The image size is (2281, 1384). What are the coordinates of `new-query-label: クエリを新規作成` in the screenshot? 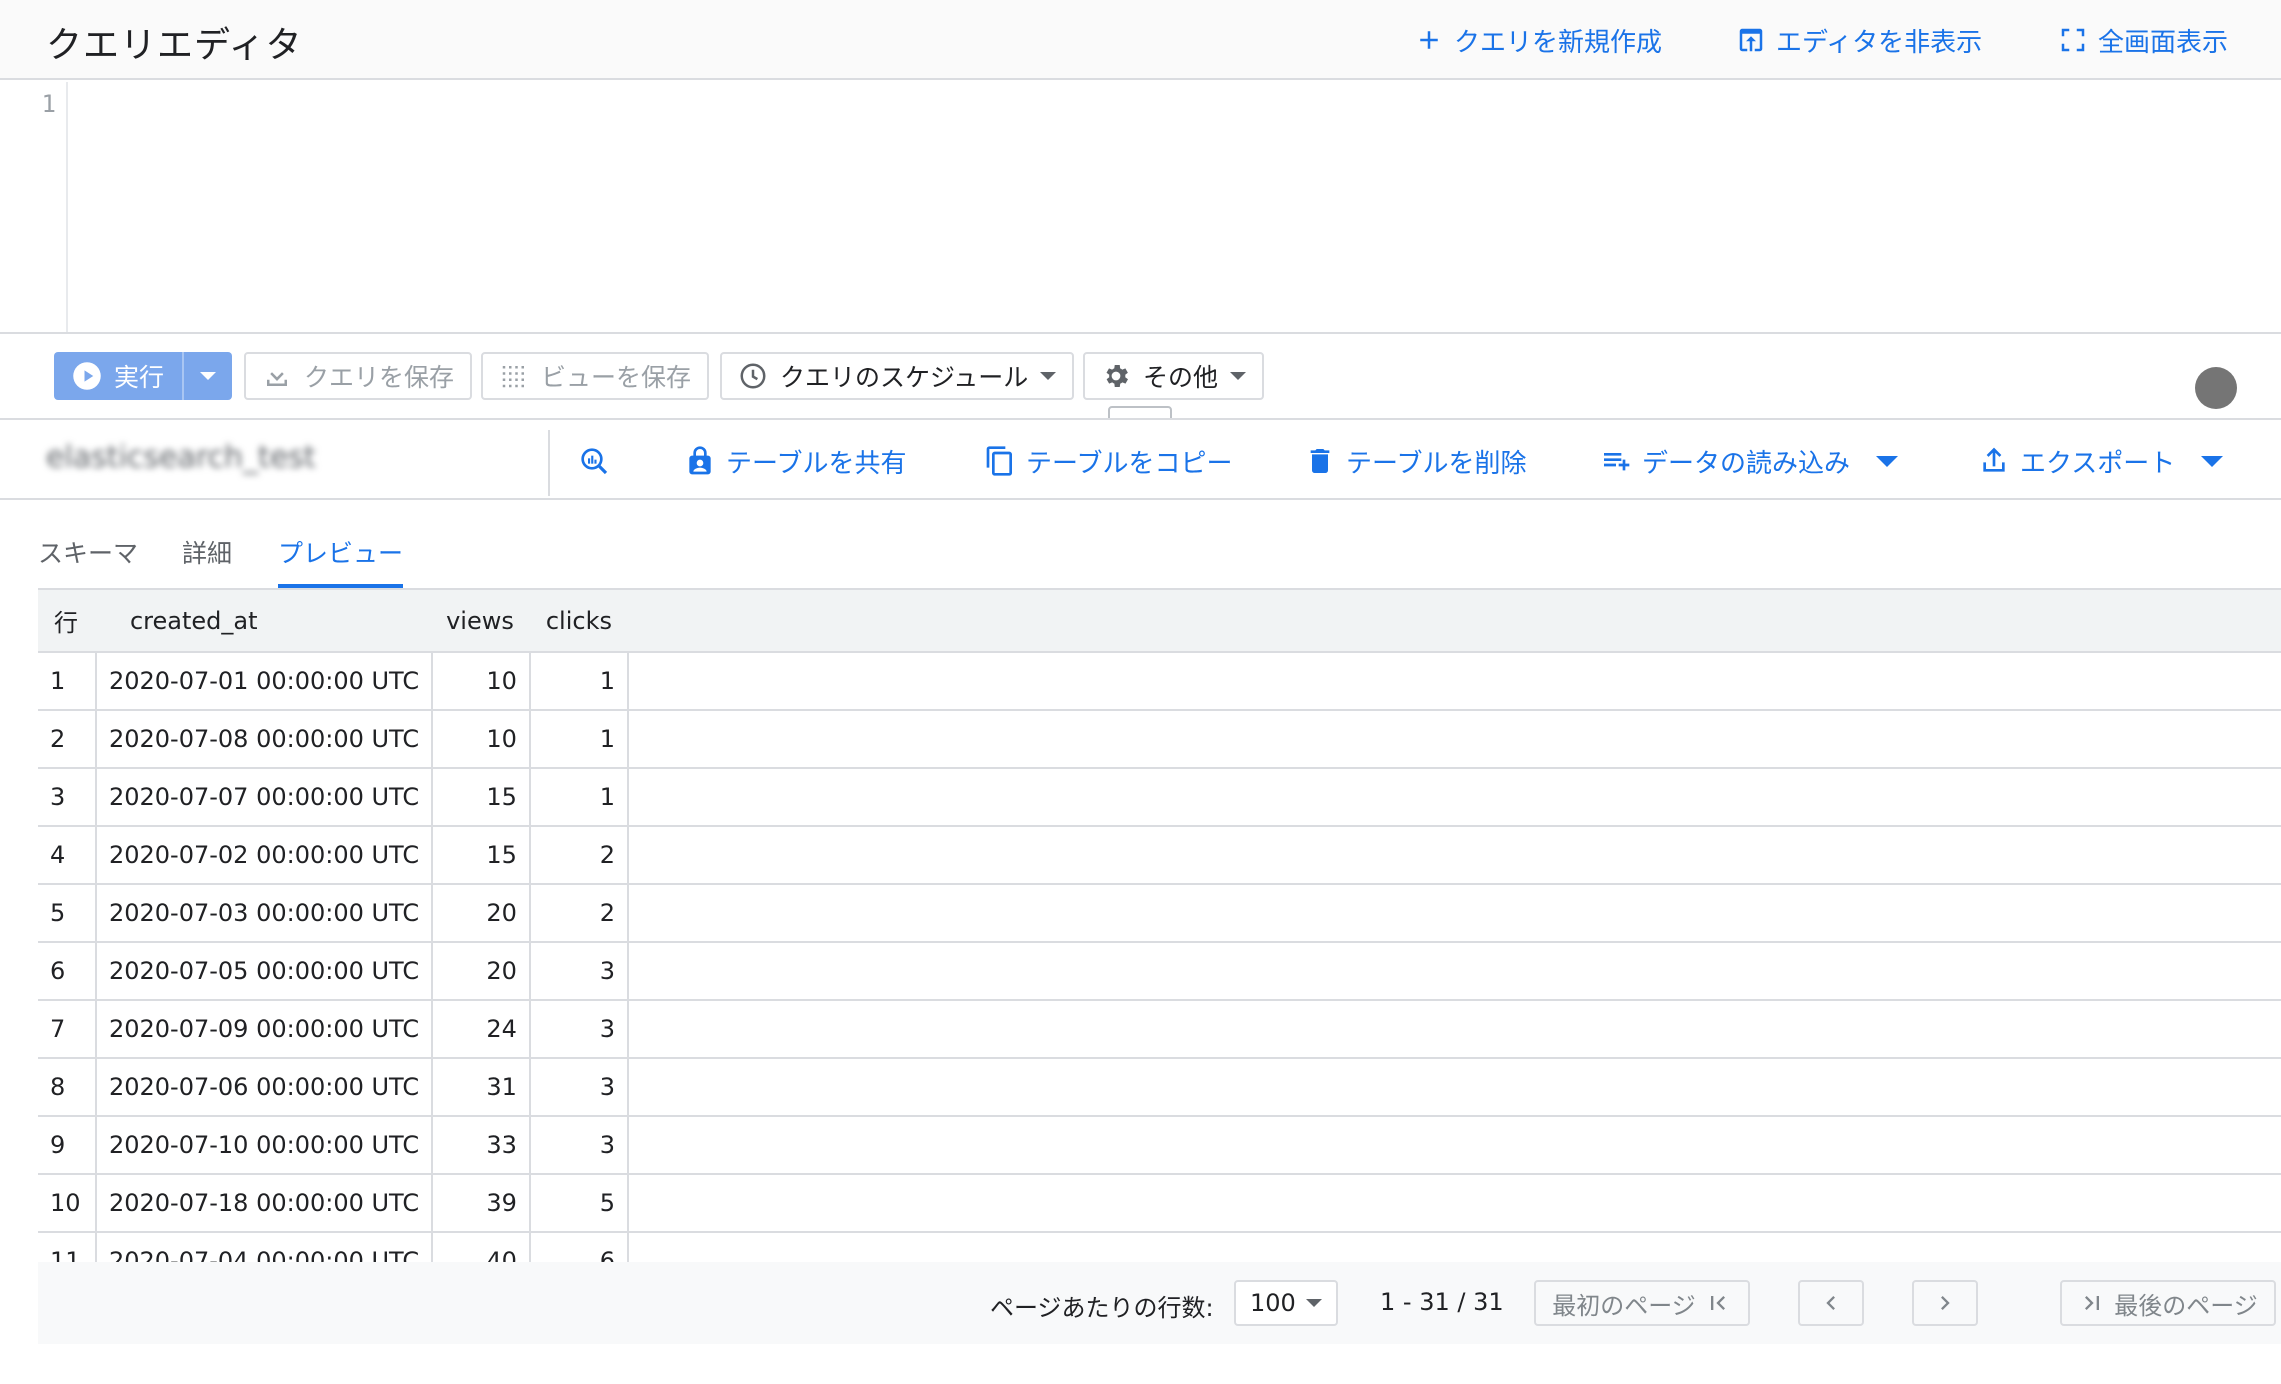 It's located at (1558, 42).